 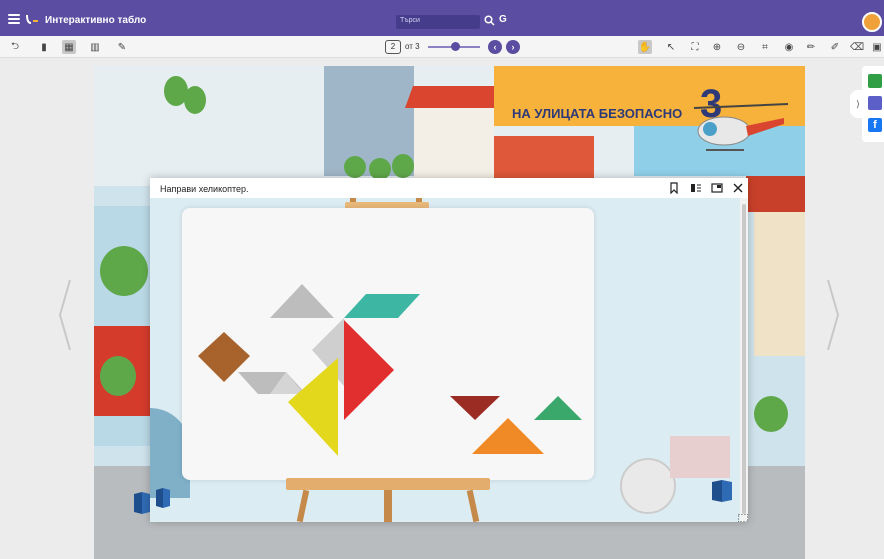 I want to click on facebook-icon: f, so click(x=875, y=125).